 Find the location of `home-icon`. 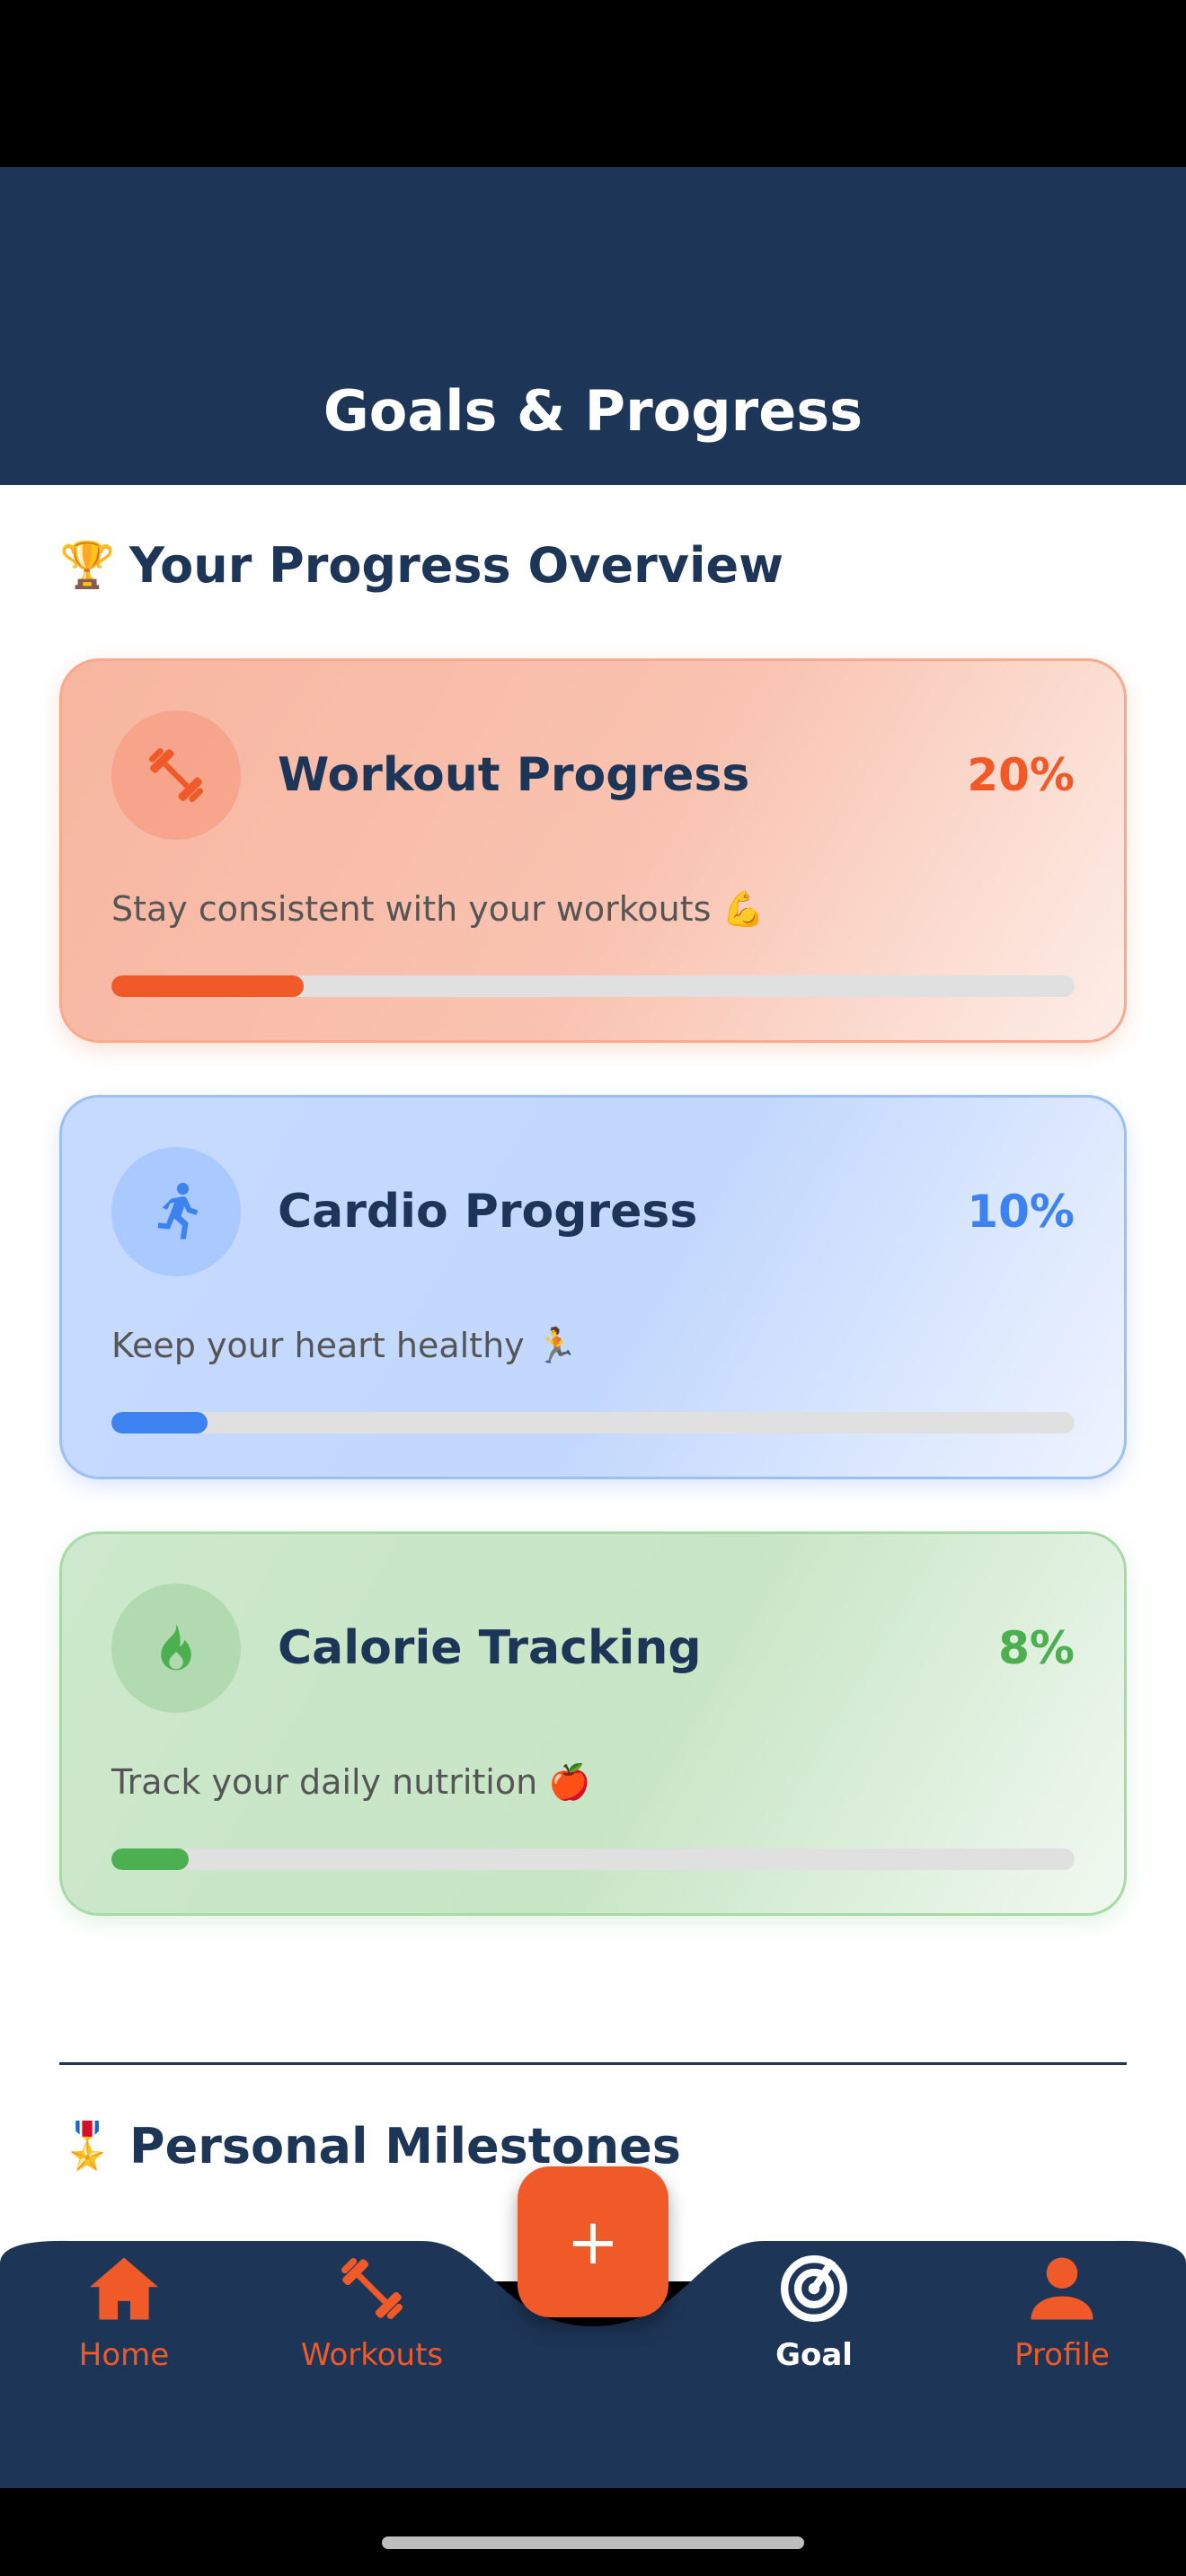

home-icon is located at coordinates (124, 2288).